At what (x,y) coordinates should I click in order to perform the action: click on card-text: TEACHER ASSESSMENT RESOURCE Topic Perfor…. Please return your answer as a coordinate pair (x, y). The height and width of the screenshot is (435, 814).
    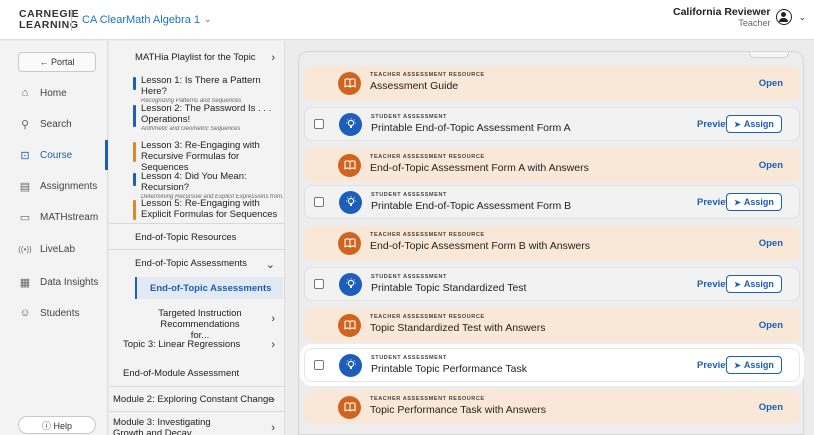
    Looking at the image, I should click on (458, 406).